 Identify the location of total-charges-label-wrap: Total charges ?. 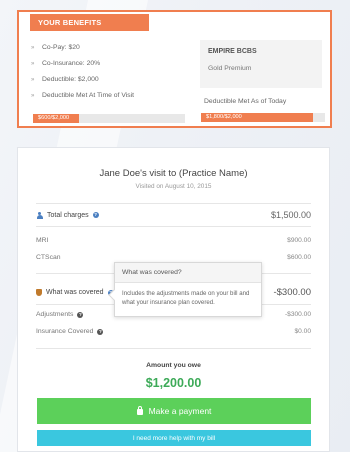
(67, 215).